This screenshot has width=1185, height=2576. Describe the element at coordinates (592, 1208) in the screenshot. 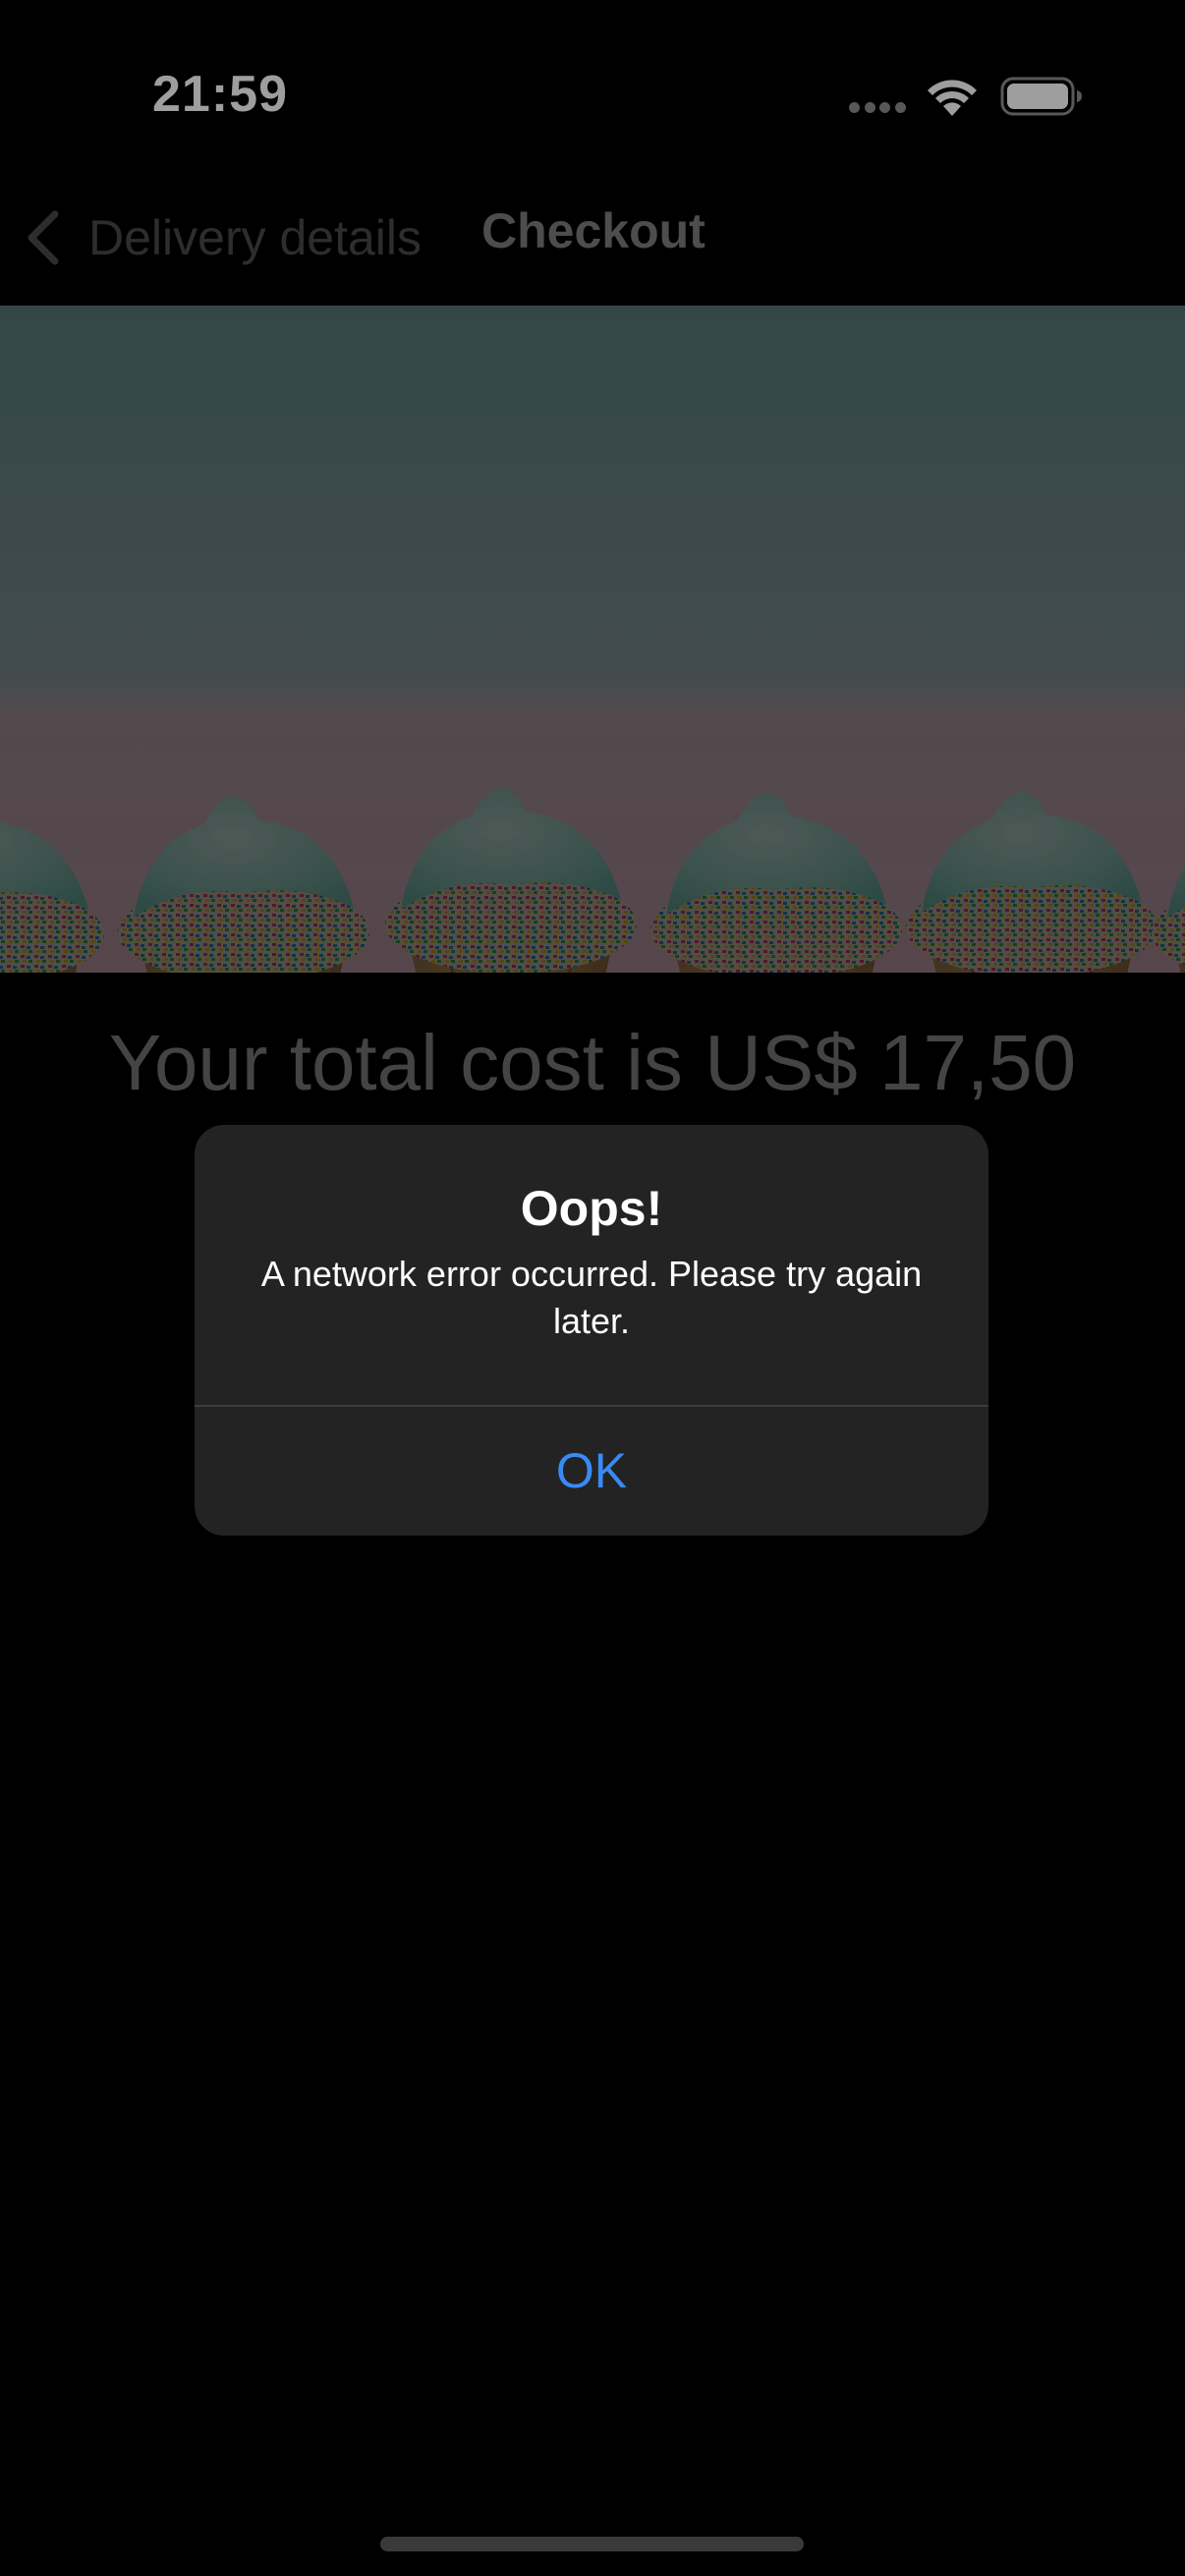

I see `alert-title: Oops!` at that location.